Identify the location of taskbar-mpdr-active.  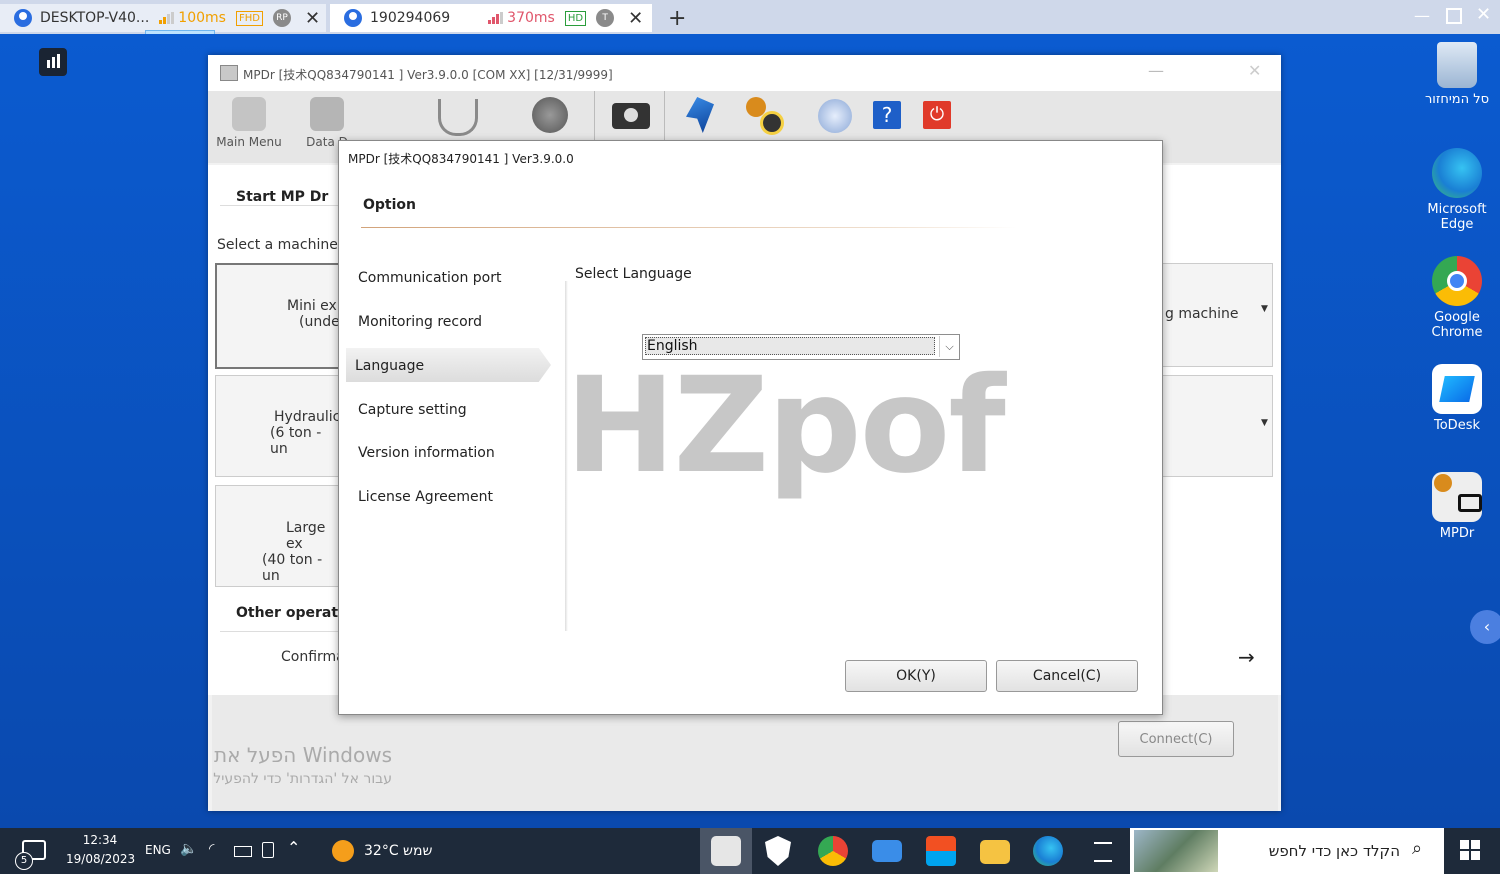
(726, 851).